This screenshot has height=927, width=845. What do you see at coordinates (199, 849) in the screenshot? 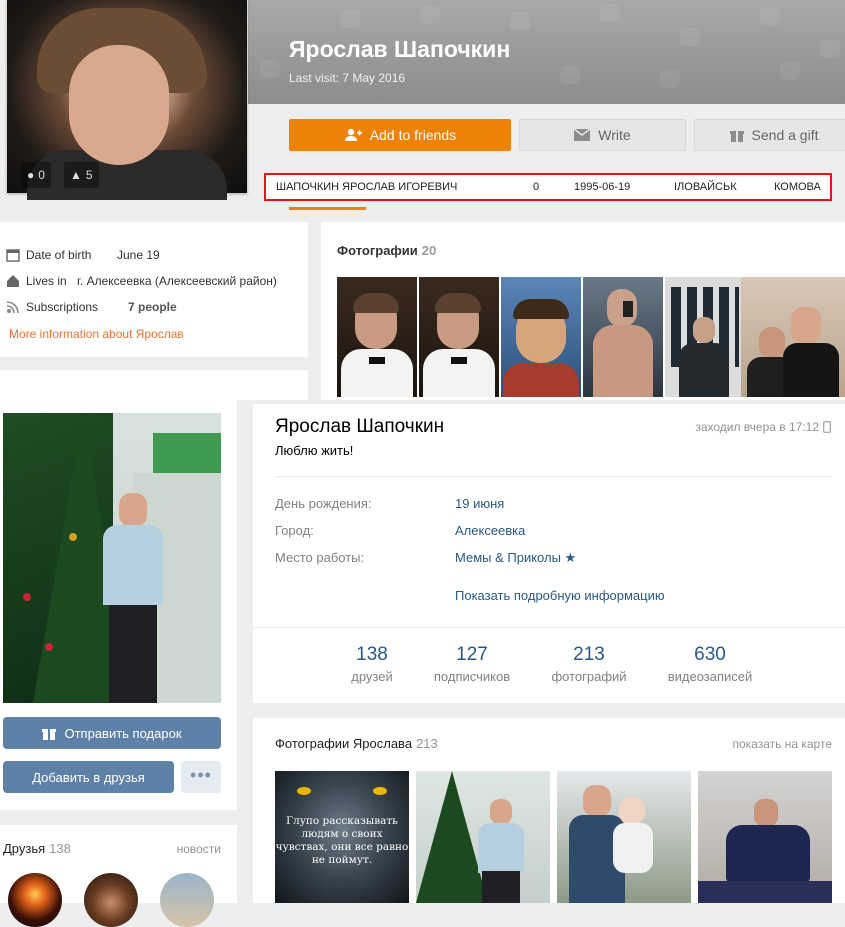
I see `friends-news-link: новости` at bounding box center [199, 849].